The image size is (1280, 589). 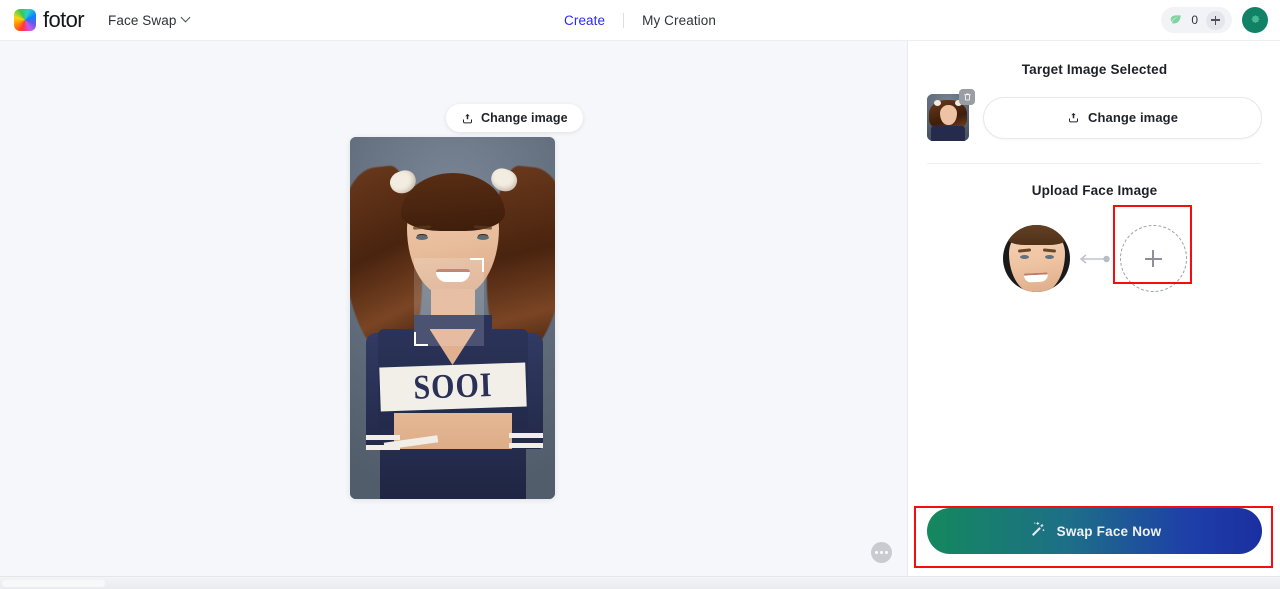 I want to click on chevron-down-icon, so click(x=186, y=18).